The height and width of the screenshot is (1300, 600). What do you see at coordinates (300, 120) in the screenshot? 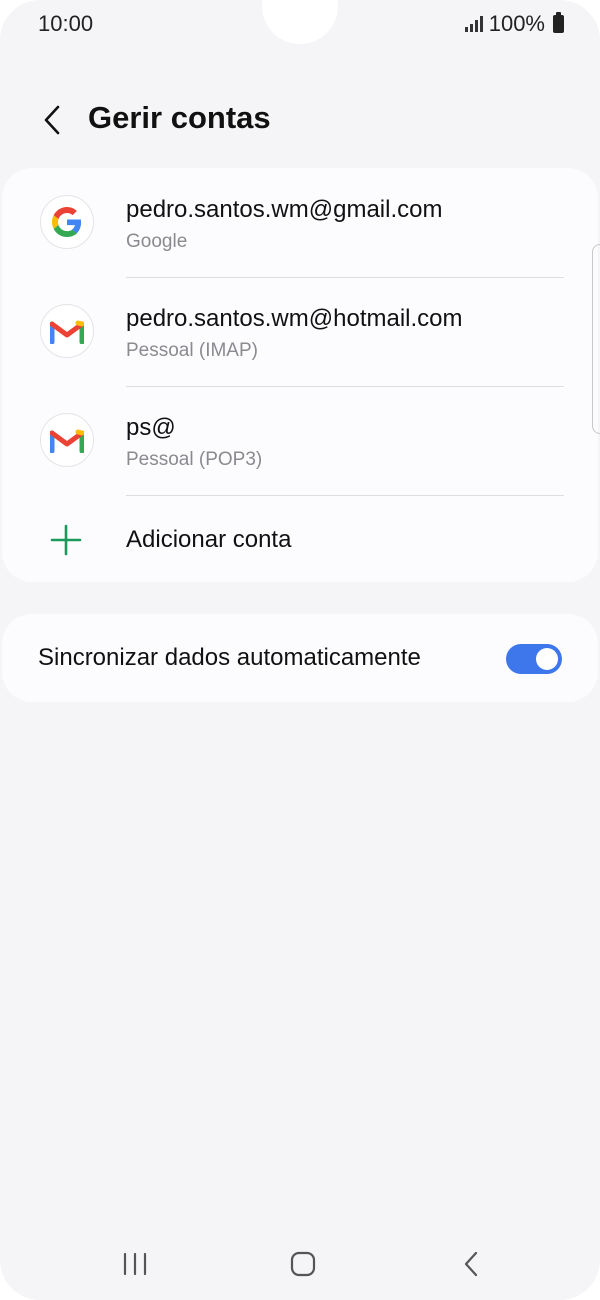
I see `app-header: Gerir contas` at bounding box center [300, 120].